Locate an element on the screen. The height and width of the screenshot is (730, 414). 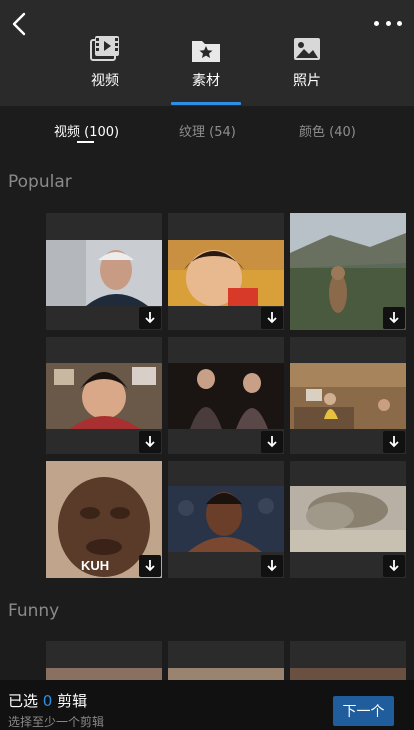
film-icon is located at coordinates (104, 48).